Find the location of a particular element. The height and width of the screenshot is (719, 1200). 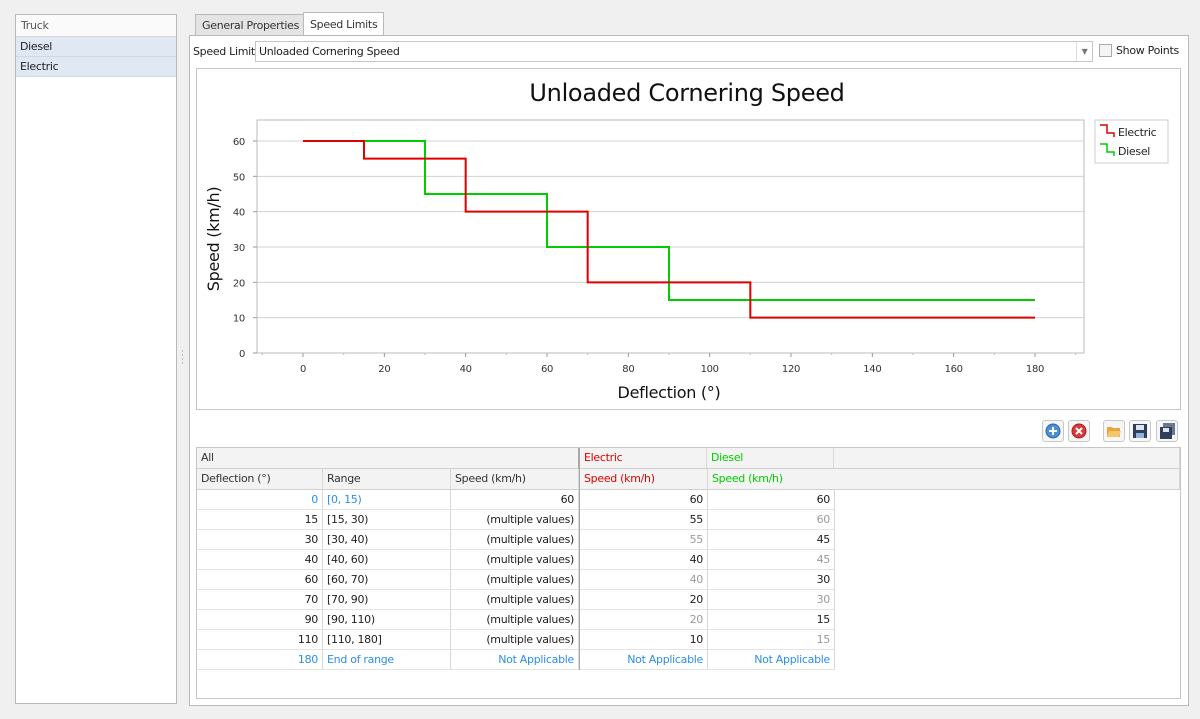

x-tick-label: 140 is located at coordinates (872, 369).